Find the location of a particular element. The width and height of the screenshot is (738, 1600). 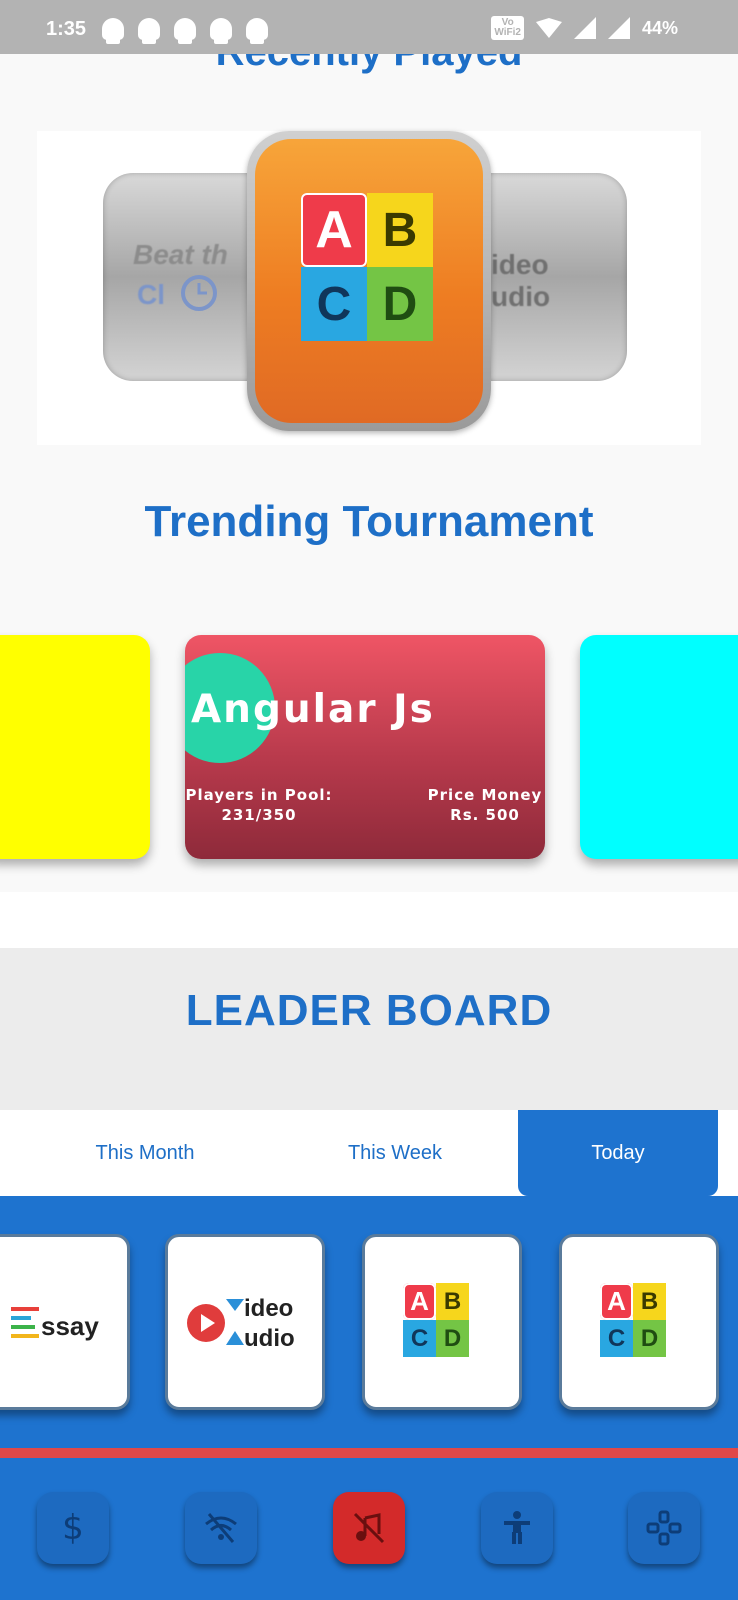

notification-icons is located at coordinates (185, 31).